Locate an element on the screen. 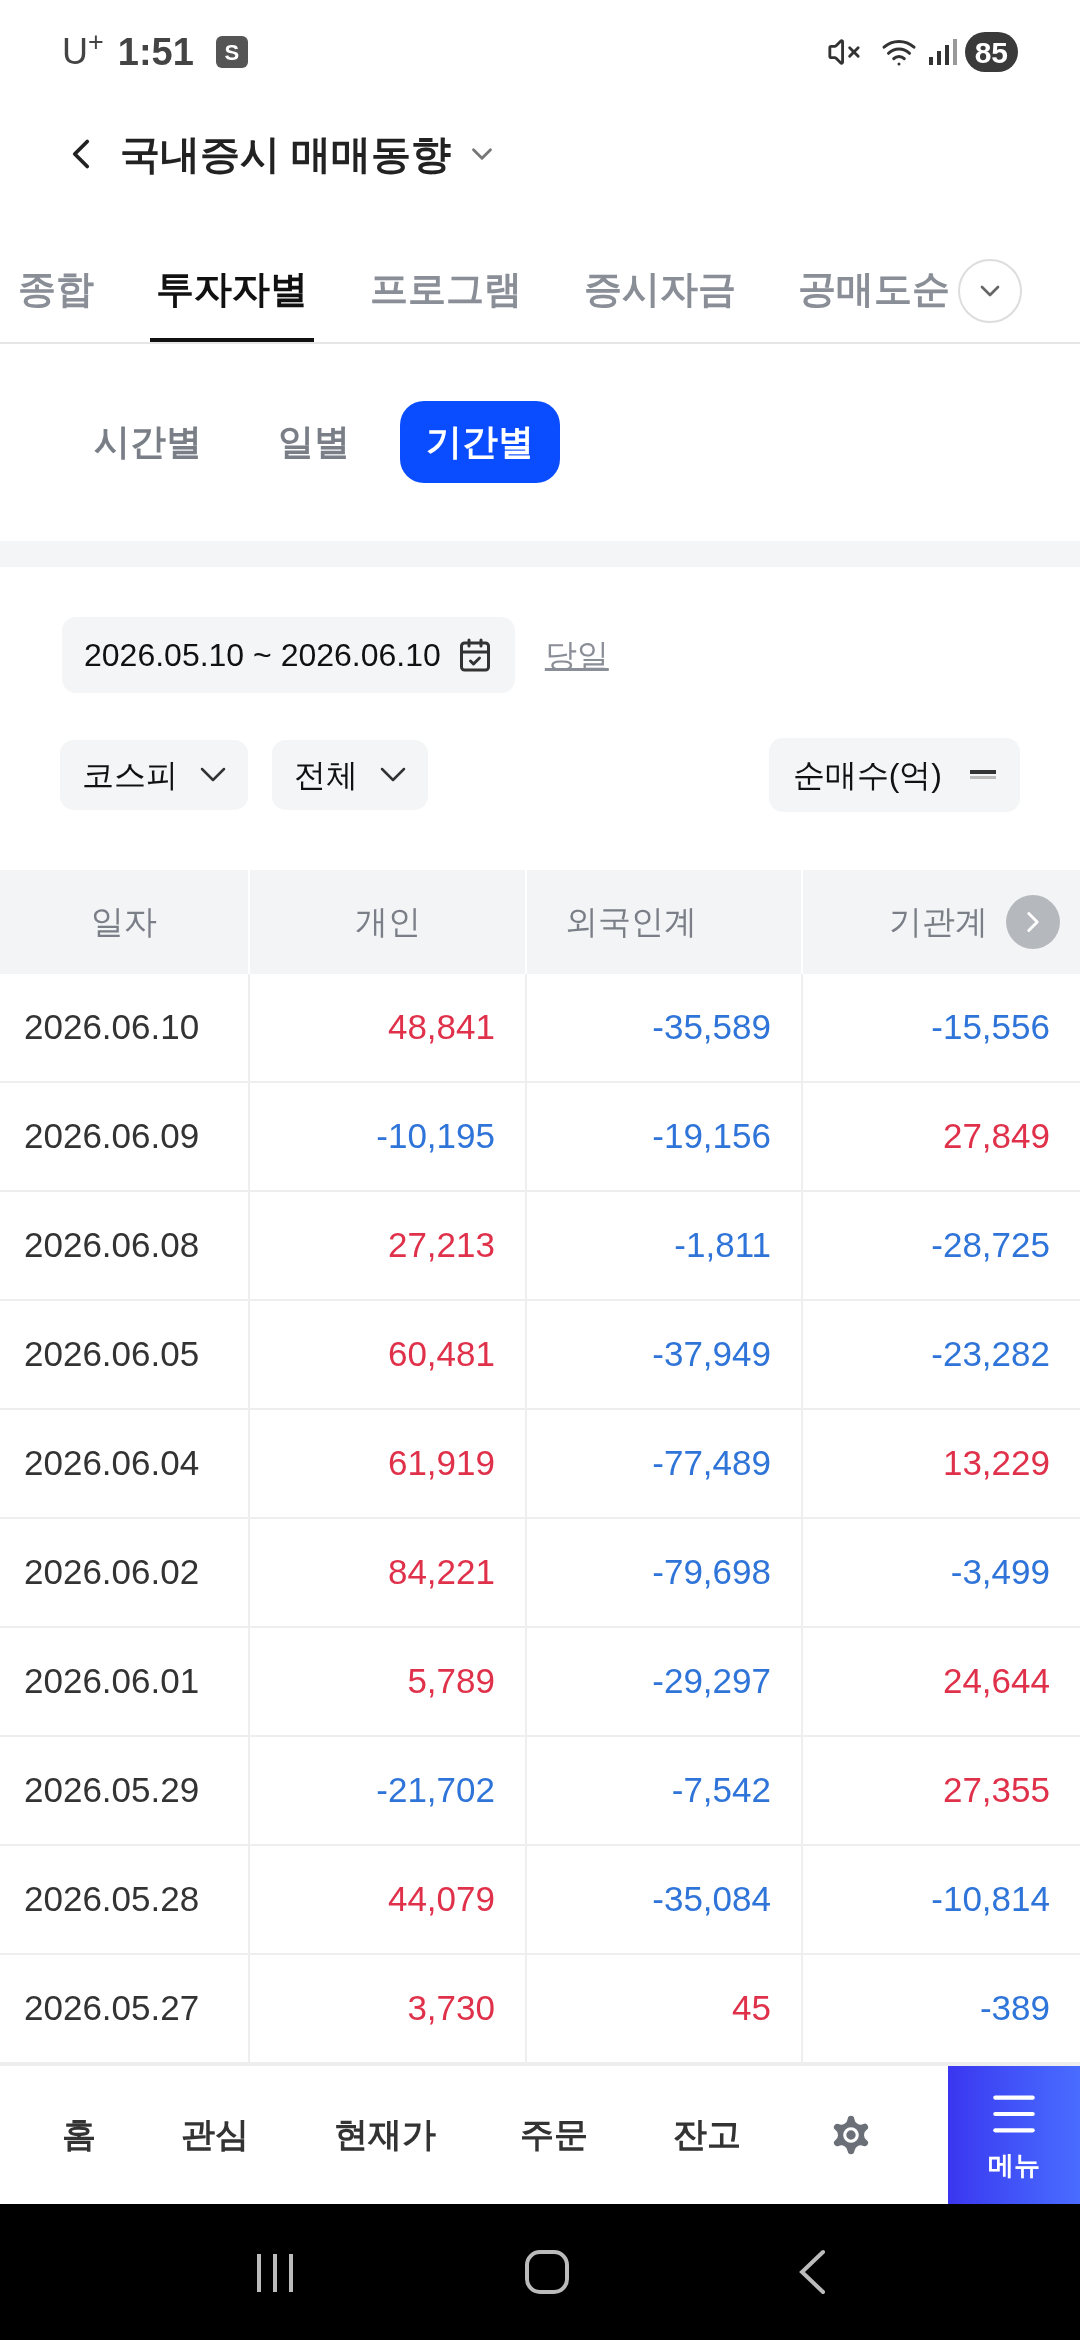 This screenshot has width=1080, height=2340. table-cell-text: 27,213 is located at coordinates (441, 1244).